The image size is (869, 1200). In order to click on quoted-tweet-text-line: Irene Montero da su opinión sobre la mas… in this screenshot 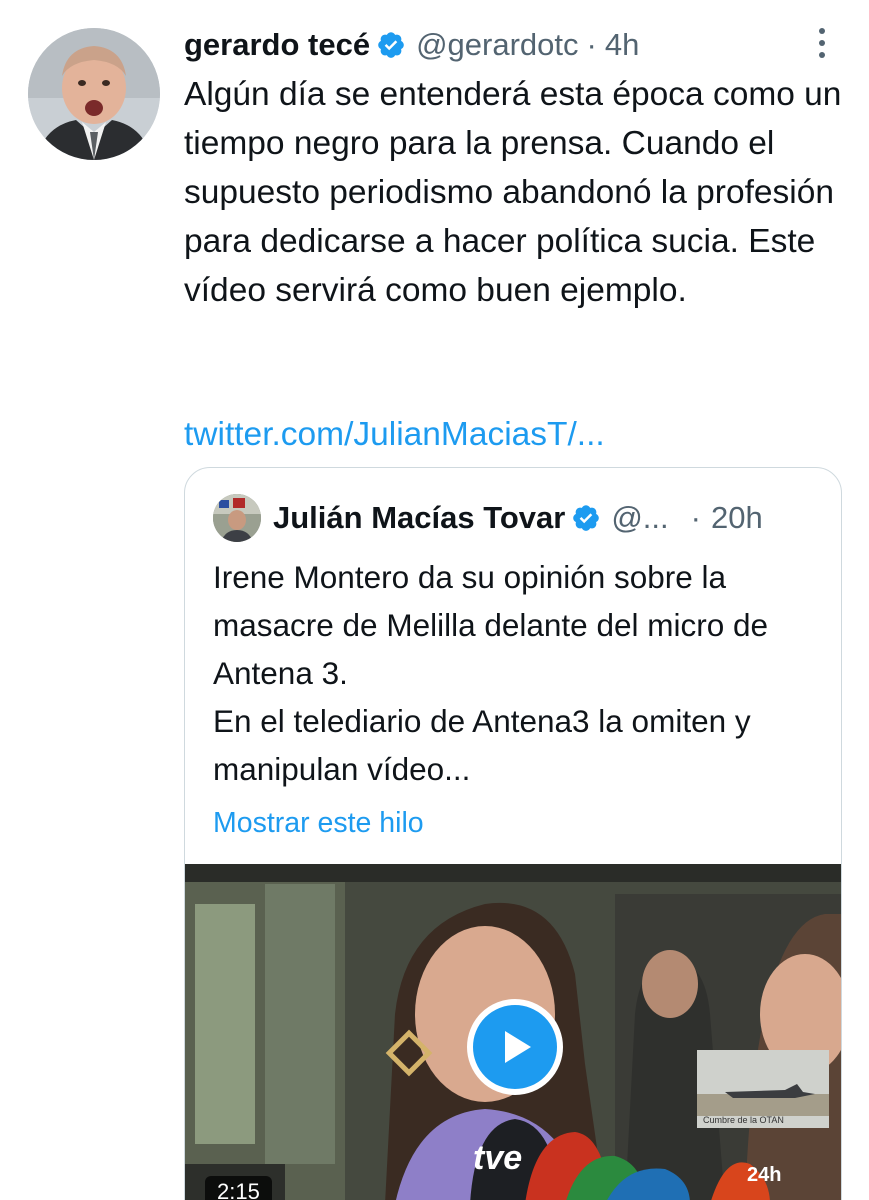, I will do `click(491, 625)`.